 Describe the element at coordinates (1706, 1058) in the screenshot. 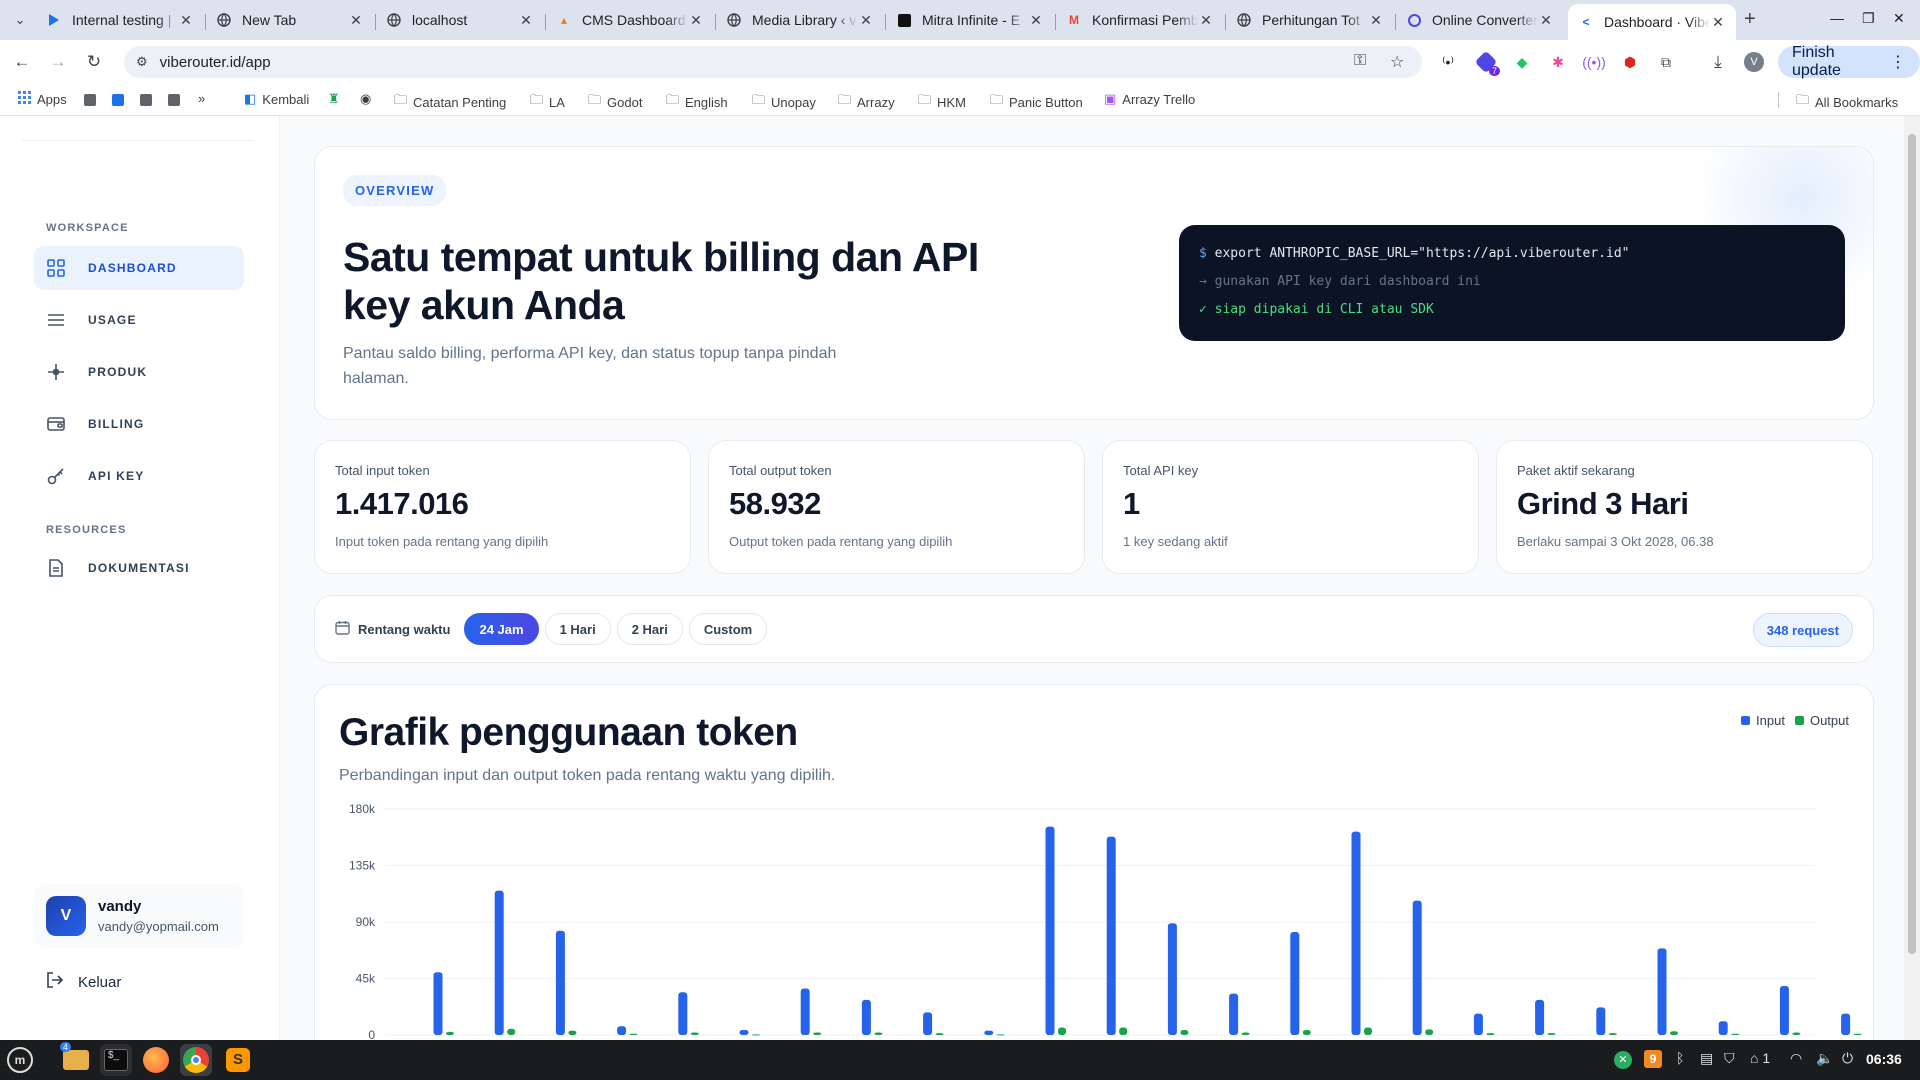

I see `clipboard-icon: ▤` at that location.